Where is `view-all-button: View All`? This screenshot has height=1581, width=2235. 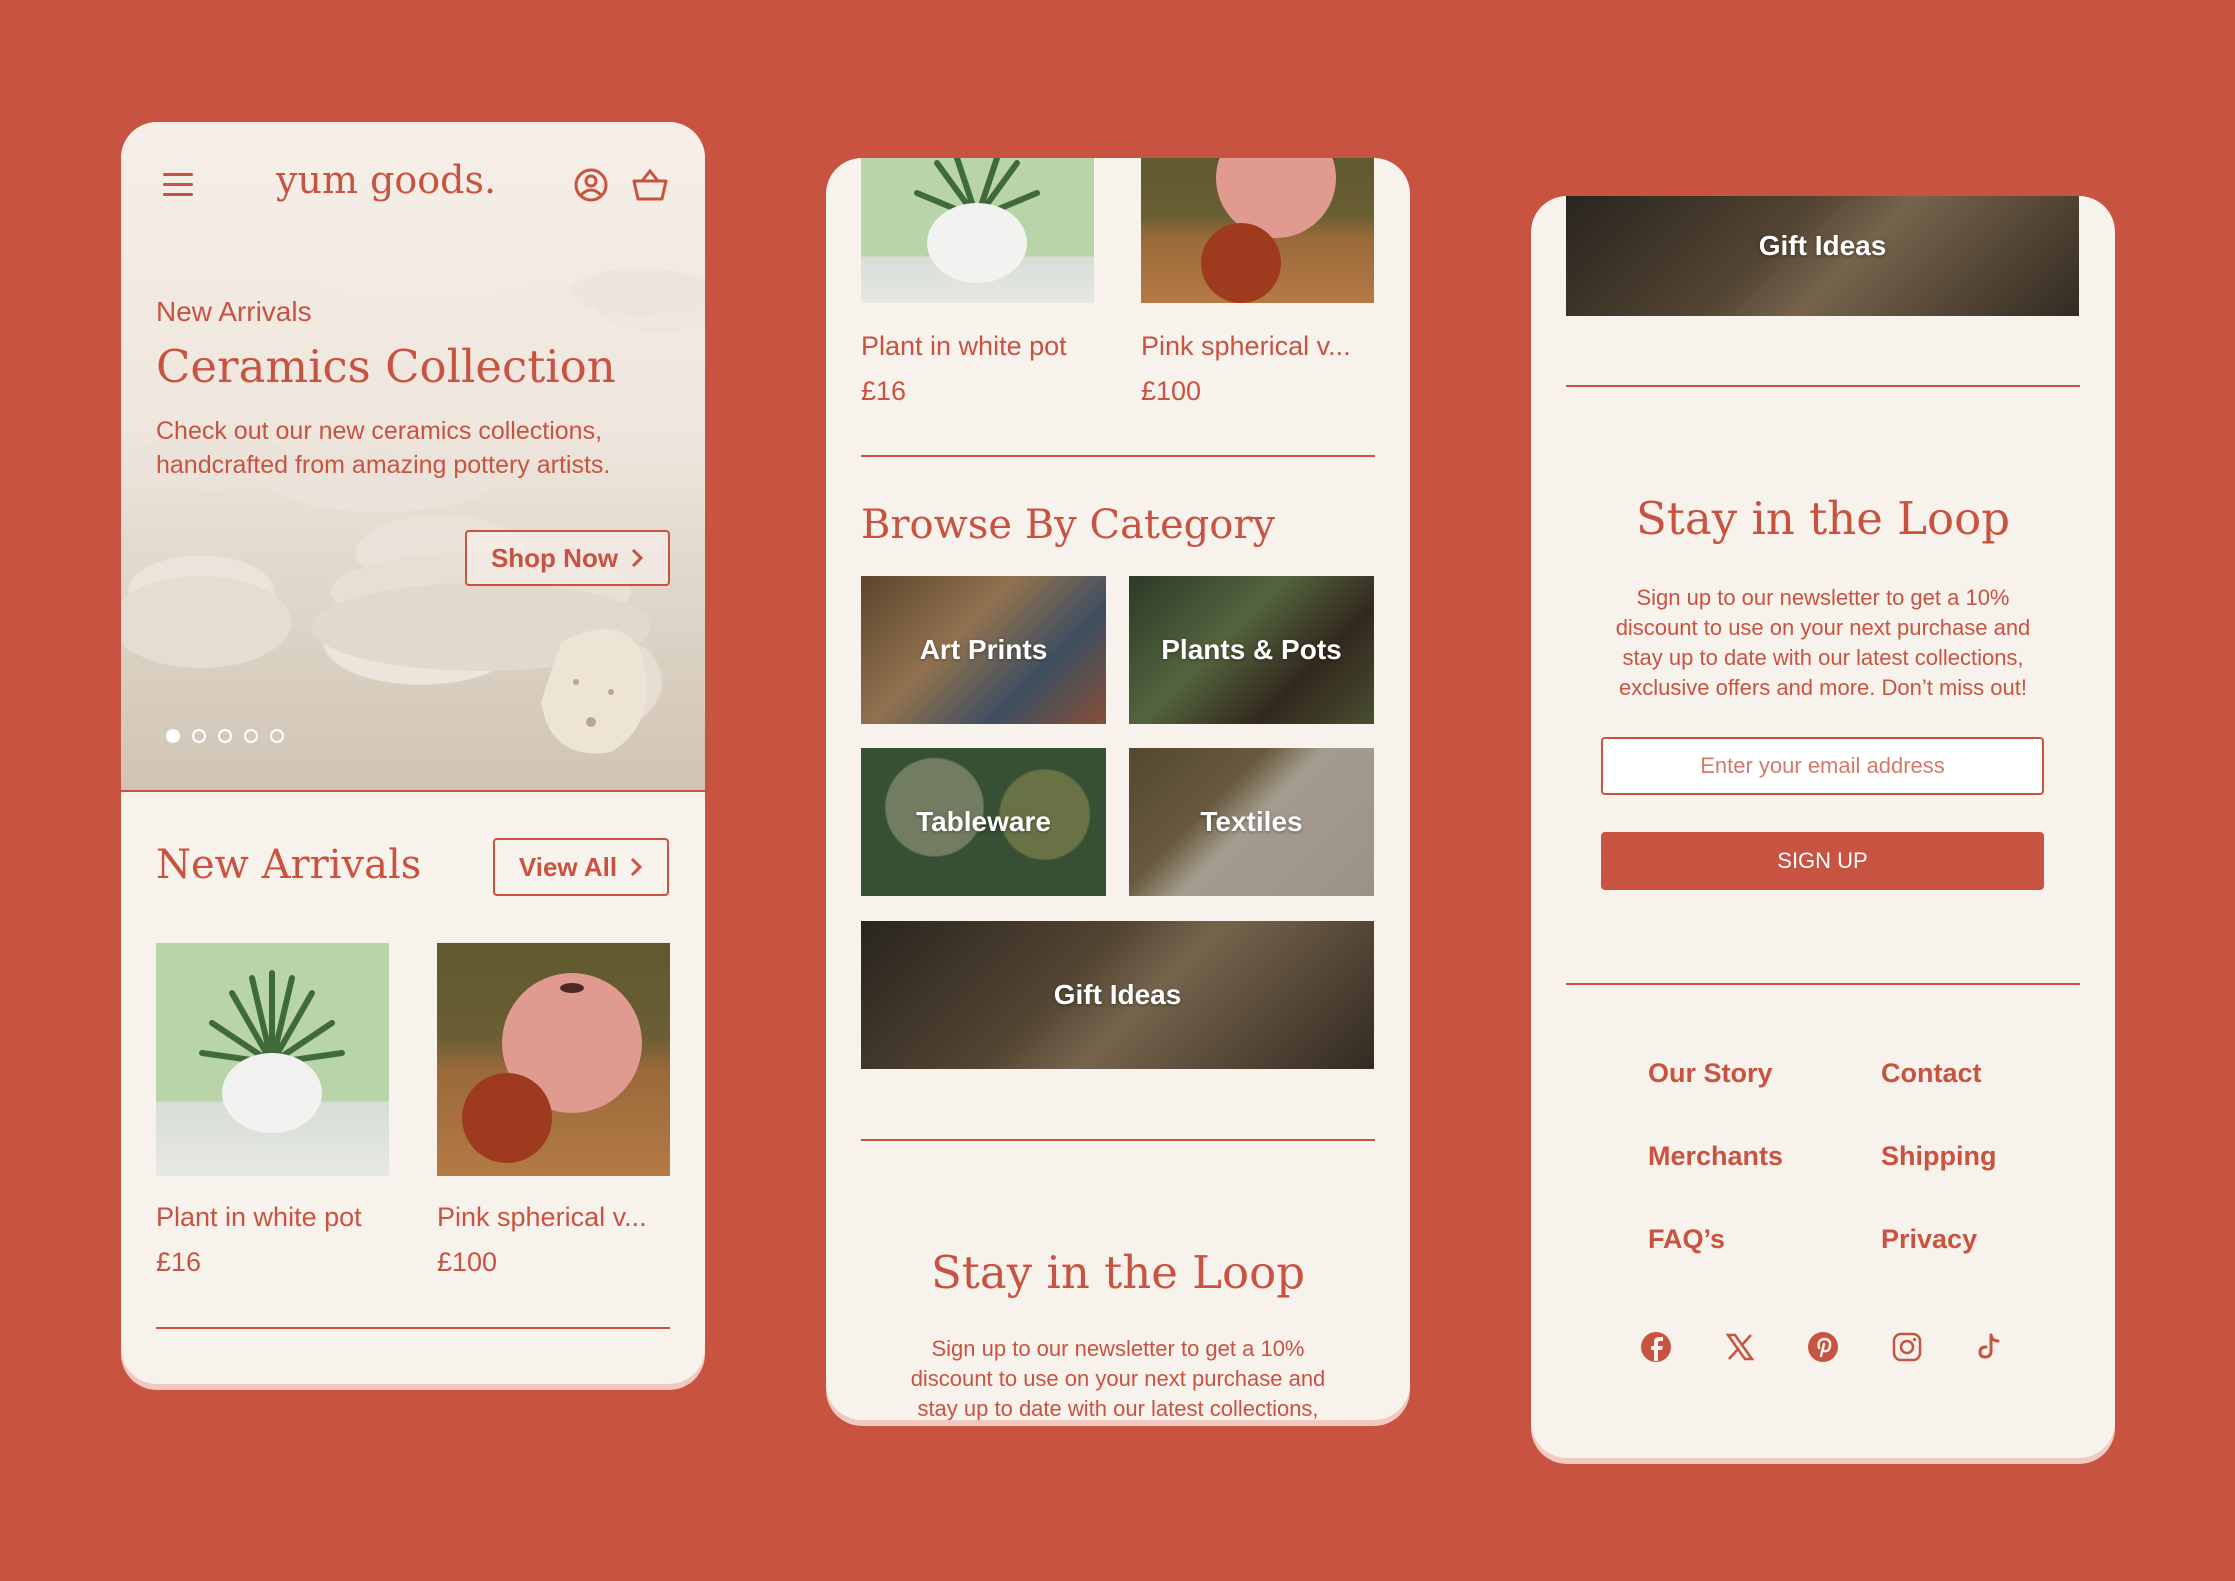 view-all-button: View All is located at coordinates (581, 867).